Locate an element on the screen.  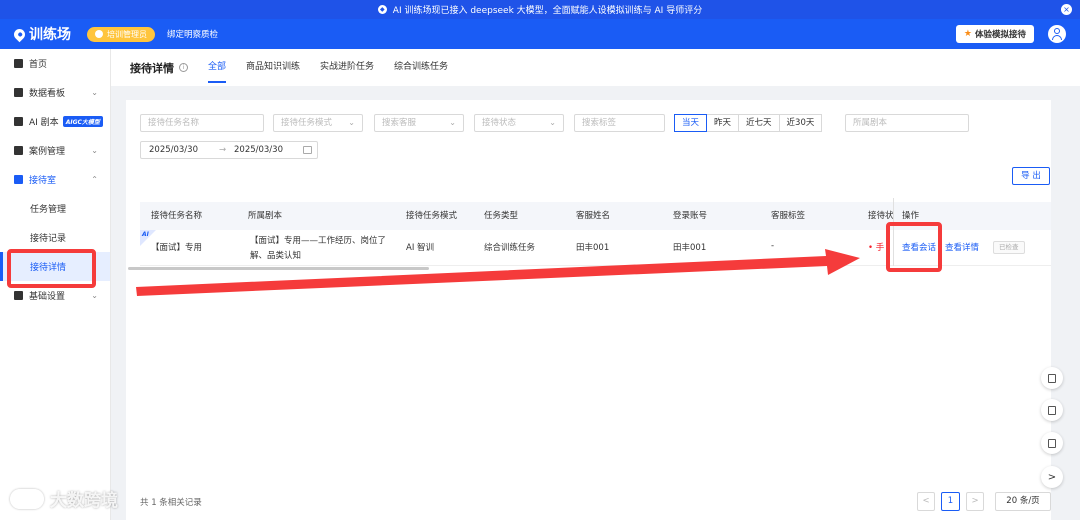
watermark-text: 大数跨境 is located at coordinates (84, 501).